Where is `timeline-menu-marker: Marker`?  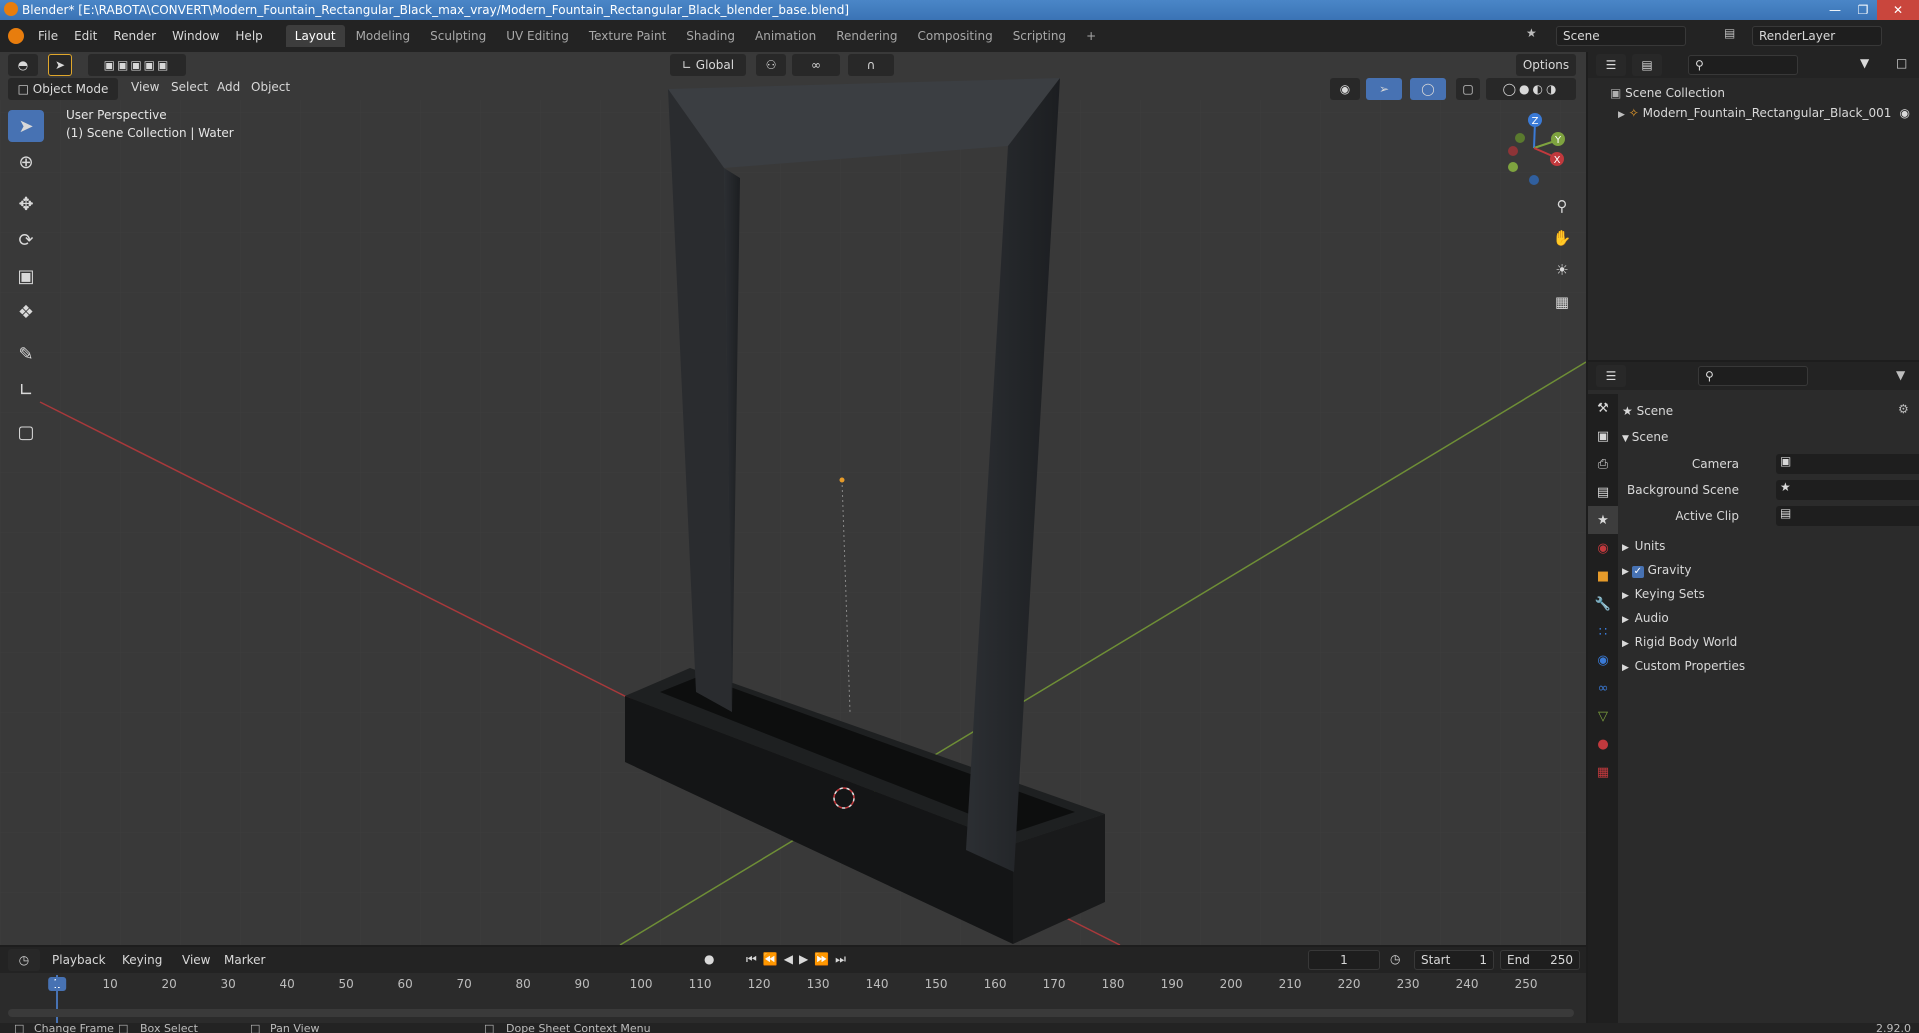
timeline-menu-marker: Marker is located at coordinates (244, 960).